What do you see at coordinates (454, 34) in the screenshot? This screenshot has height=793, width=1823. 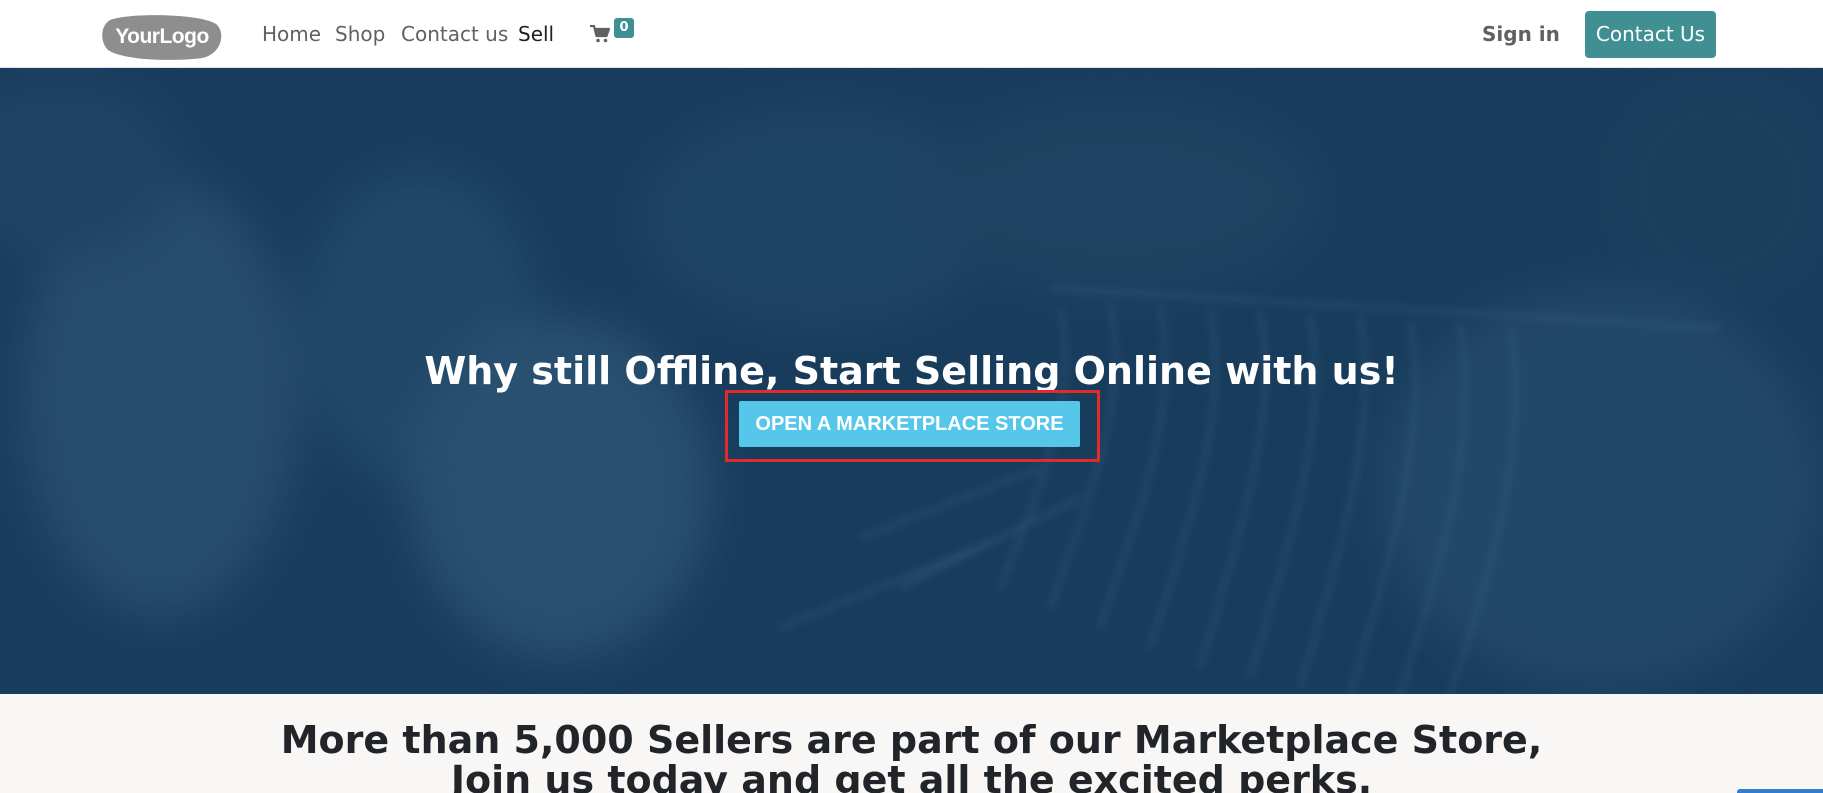 I see `nav-contact-link: Contact us` at bounding box center [454, 34].